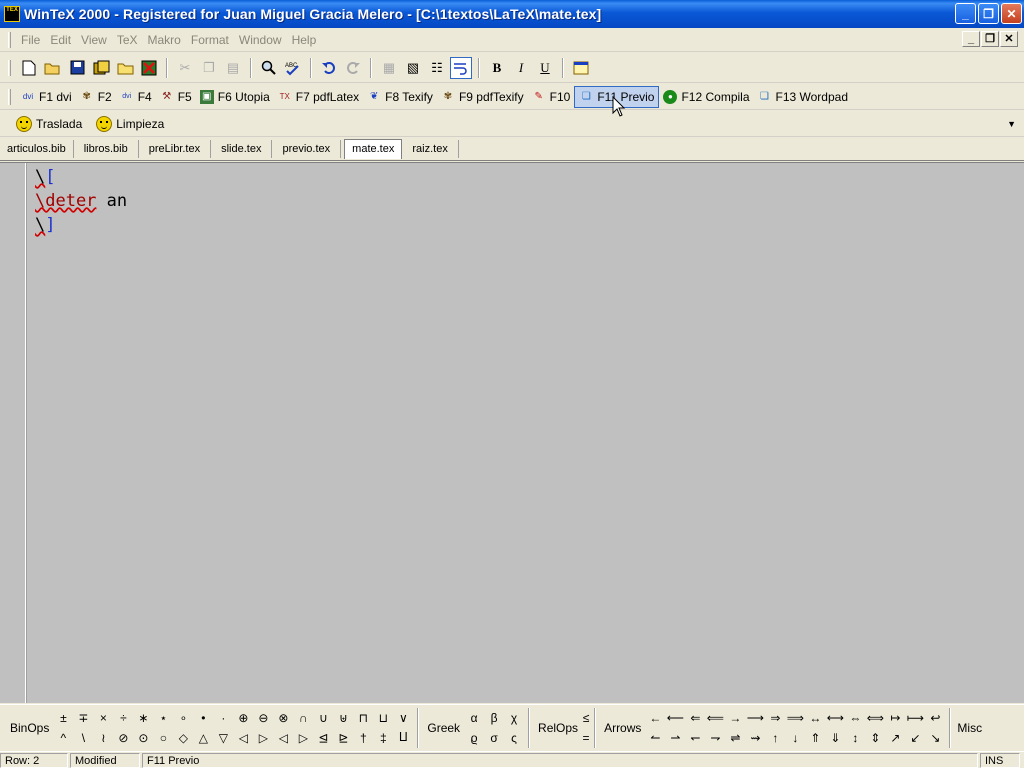 The width and height of the screenshot is (1024, 768). I want to click on greek-category-button: Greek, so click(443, 728).